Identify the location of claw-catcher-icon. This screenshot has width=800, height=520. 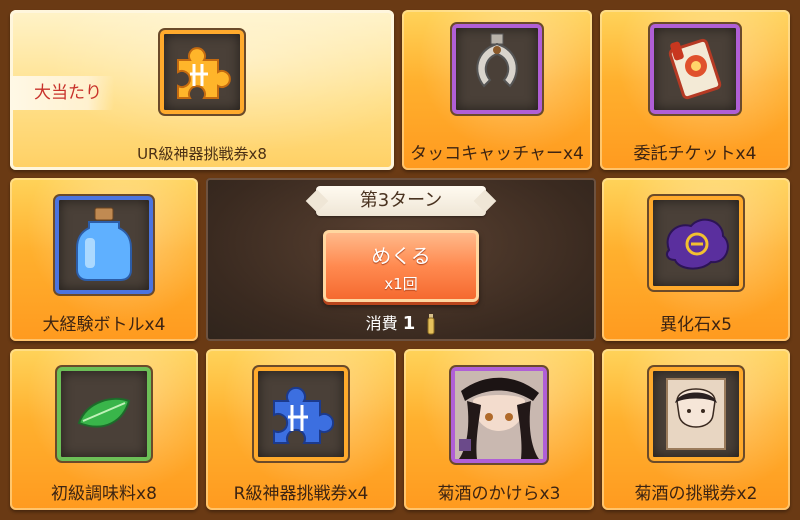
(497, 60).